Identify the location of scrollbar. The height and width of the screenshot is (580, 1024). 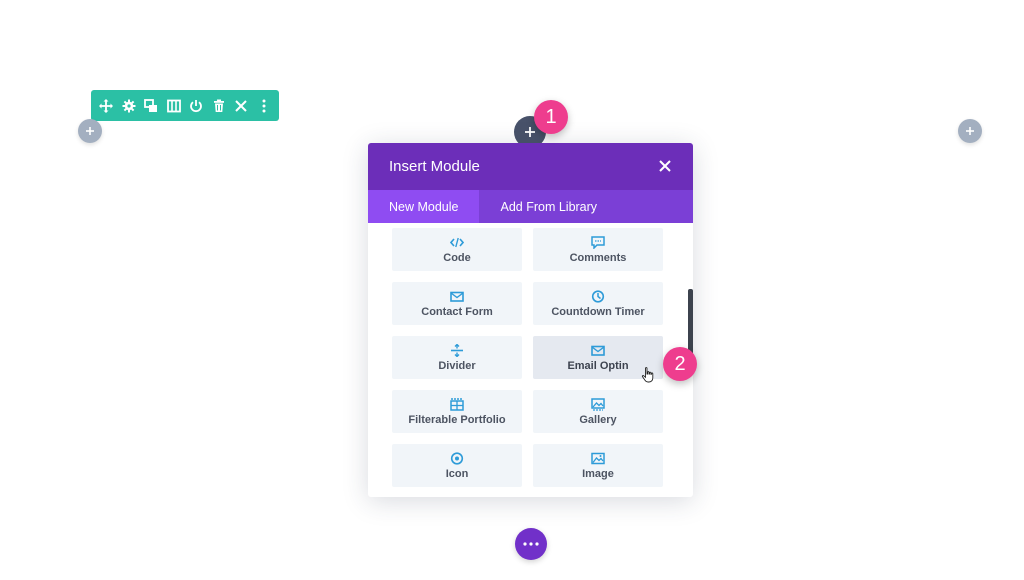
(690, 322).